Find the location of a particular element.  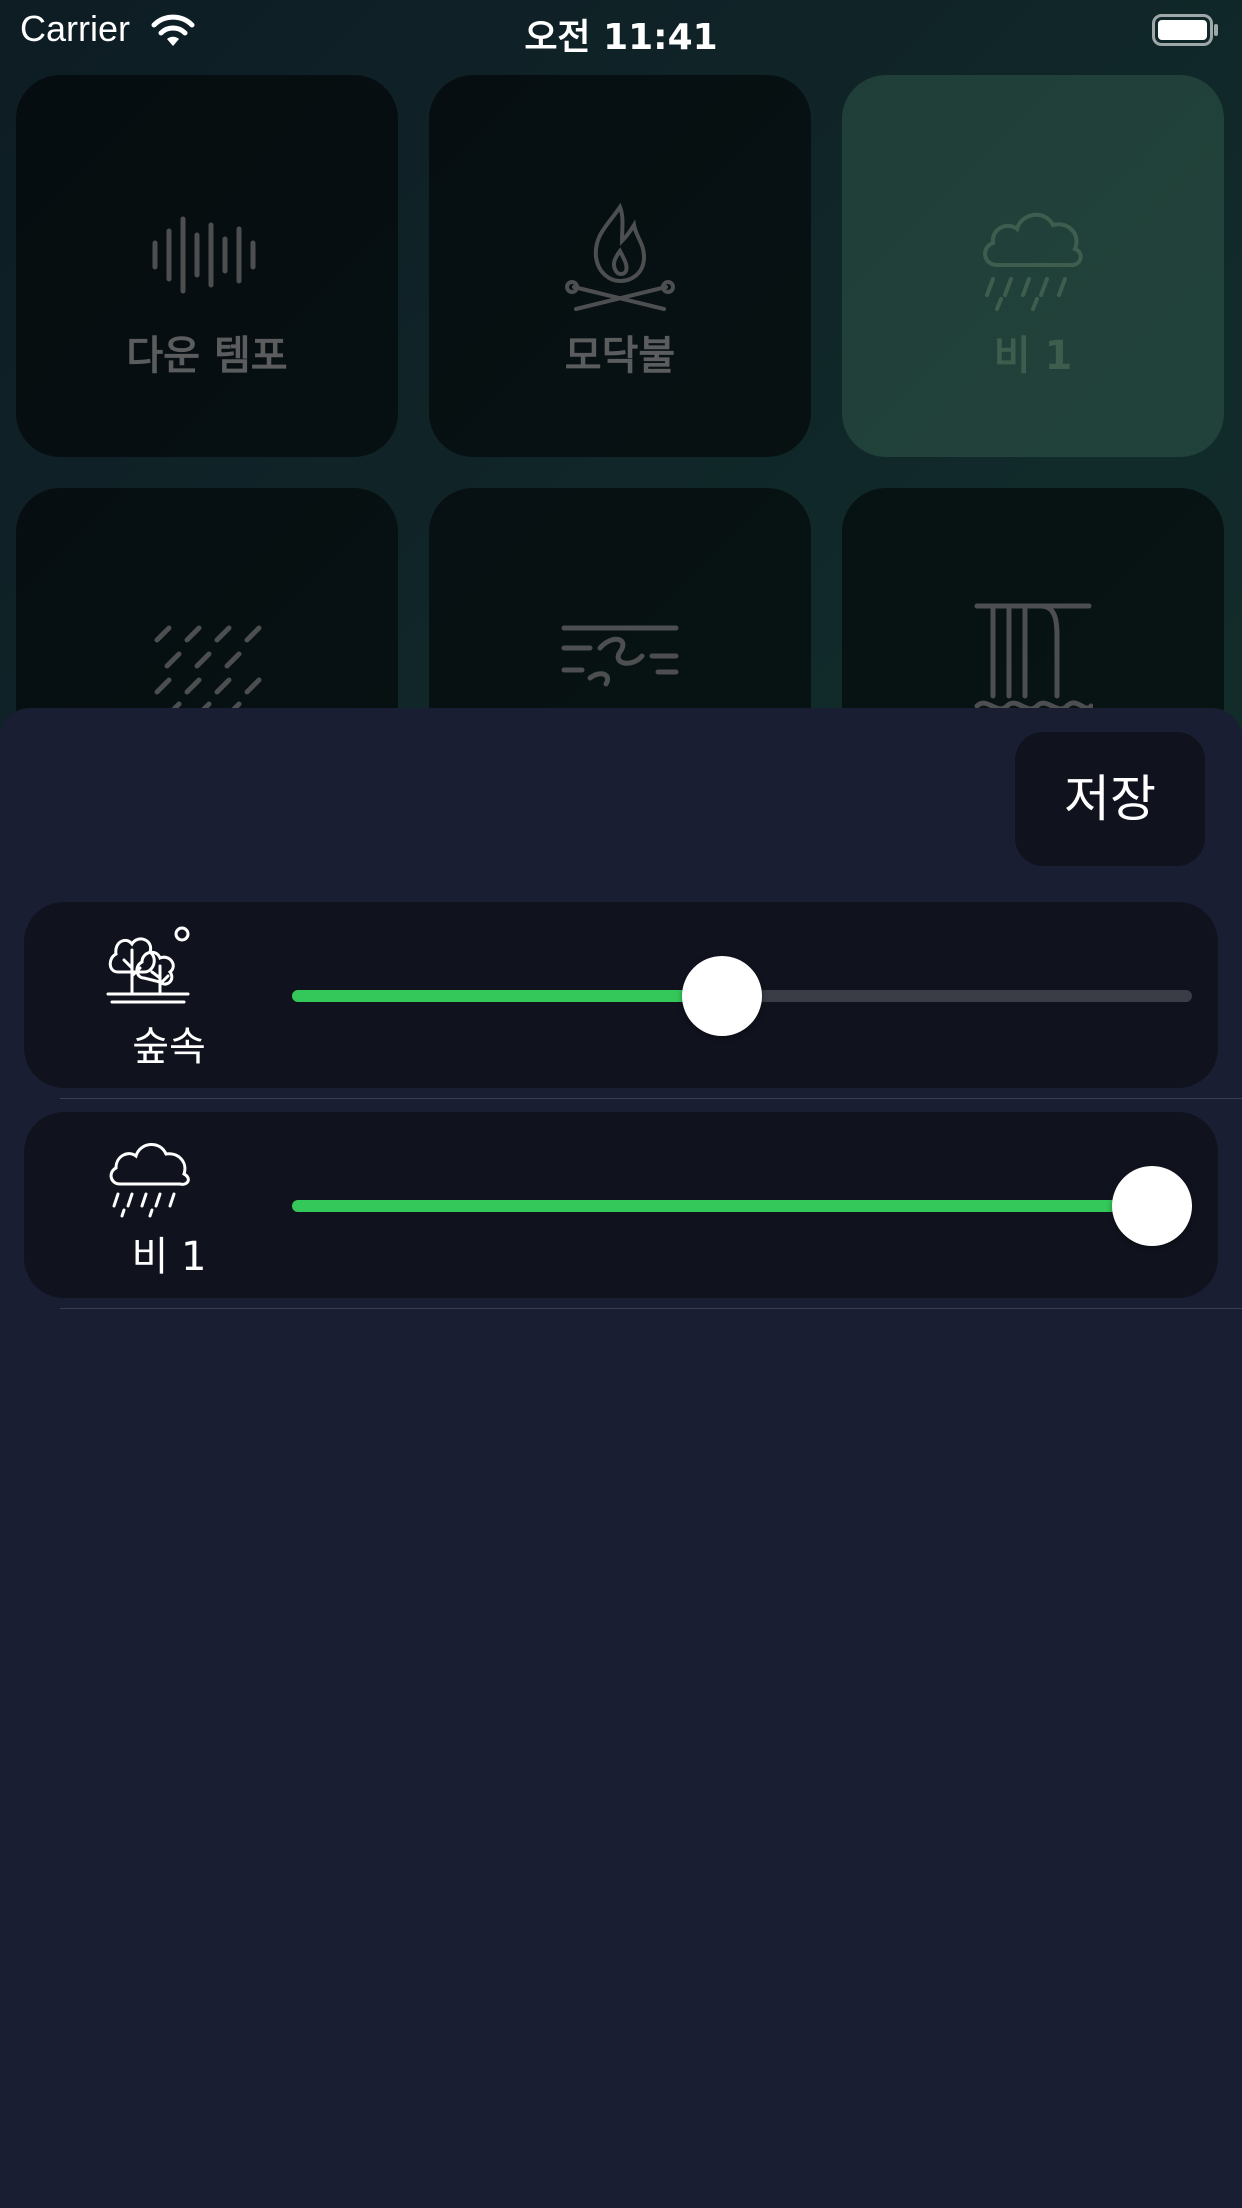

sound-wave-icon is located at coordinates (204, 255).